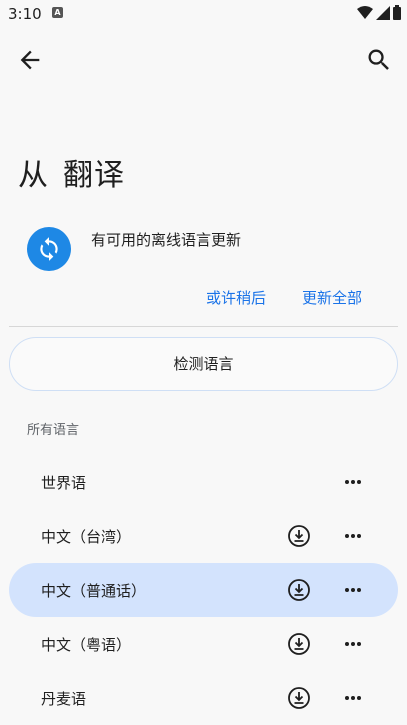  What do you see at coordinates (86, 537) in the screenshot?
I see `language-name: 中文（台湾）` at bounding box center [86, 537].